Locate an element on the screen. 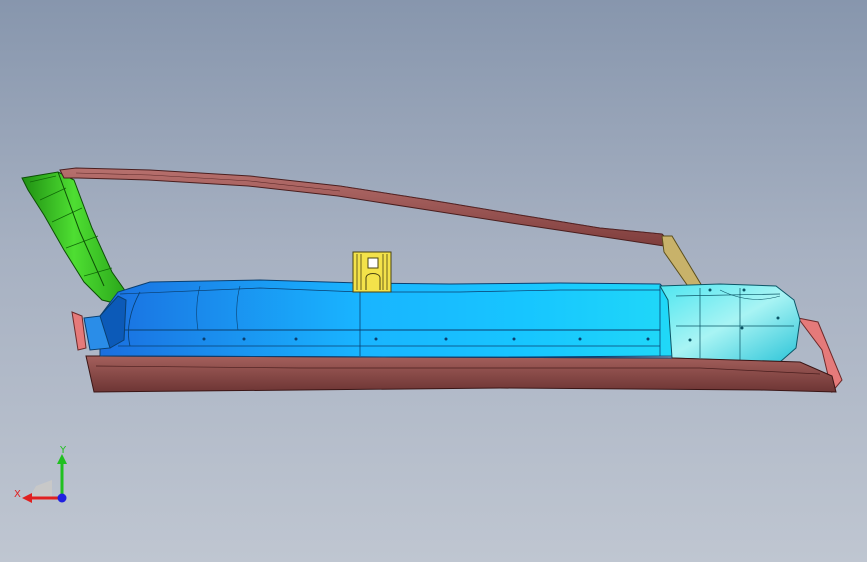 This screenshot has height=562, width=867. x-axis-arrow is located at coordinates (27, 498).